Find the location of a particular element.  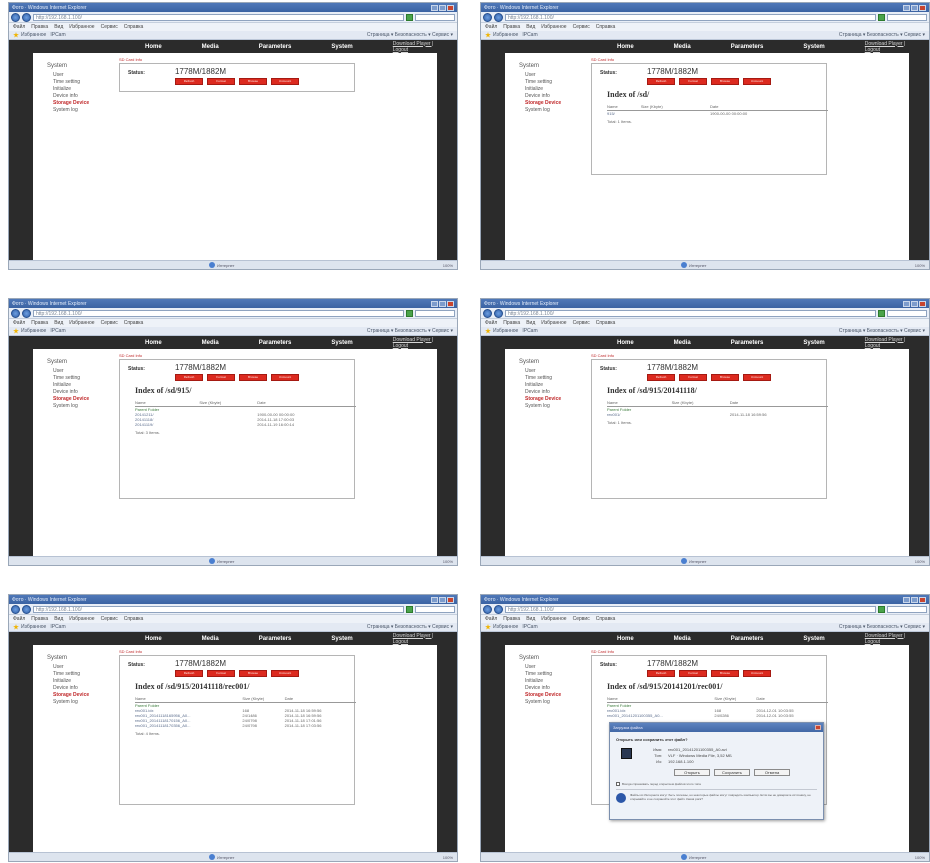

save-button: Сохранить is located at coordinates (732, 772).